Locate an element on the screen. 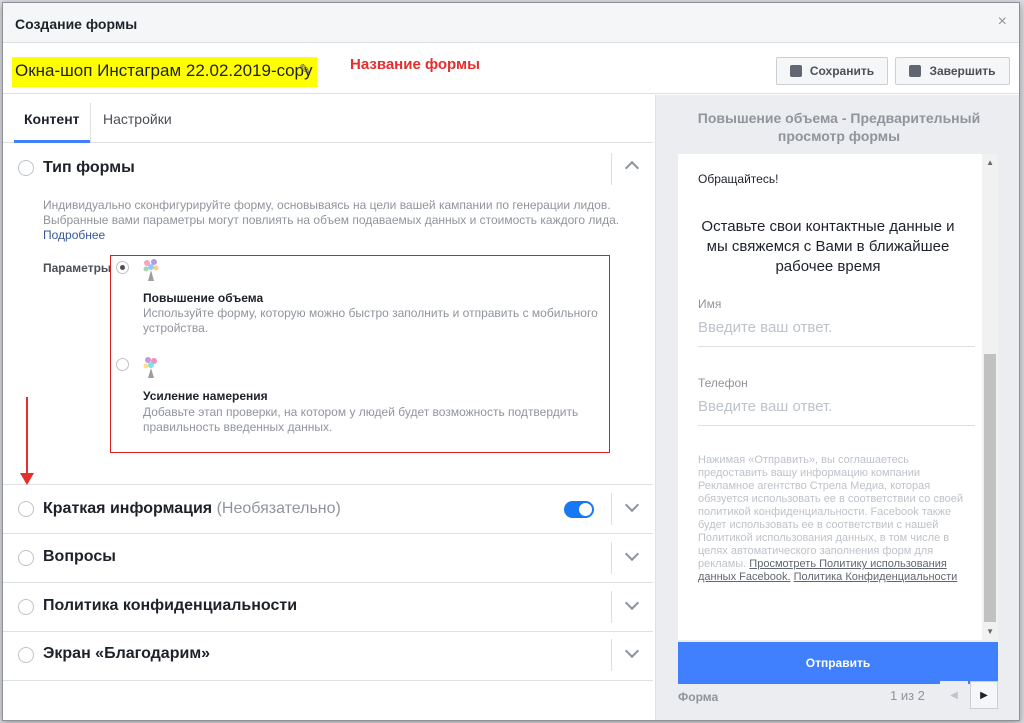  finish-button: Завершить is located at coordinates (952, 71).